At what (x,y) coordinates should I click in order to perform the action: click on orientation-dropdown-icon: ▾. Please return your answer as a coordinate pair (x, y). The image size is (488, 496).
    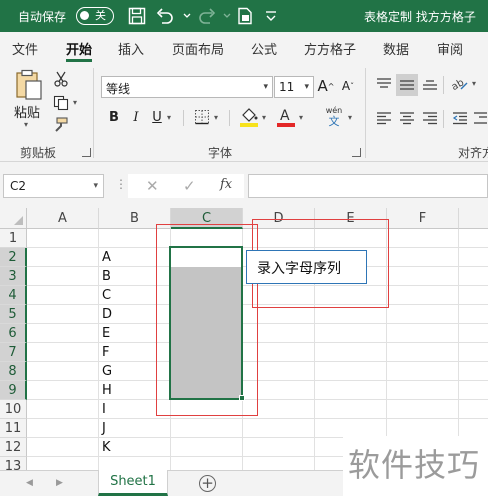
    Looking at the image, I should click on (474, 83).